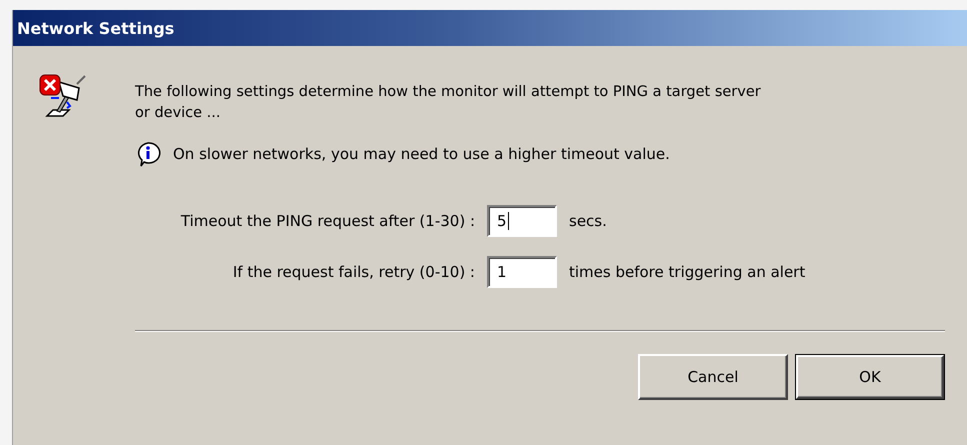 The height and width of the screenshot is (445, 967). I want to click on input-field: 5, so click(522, 221).